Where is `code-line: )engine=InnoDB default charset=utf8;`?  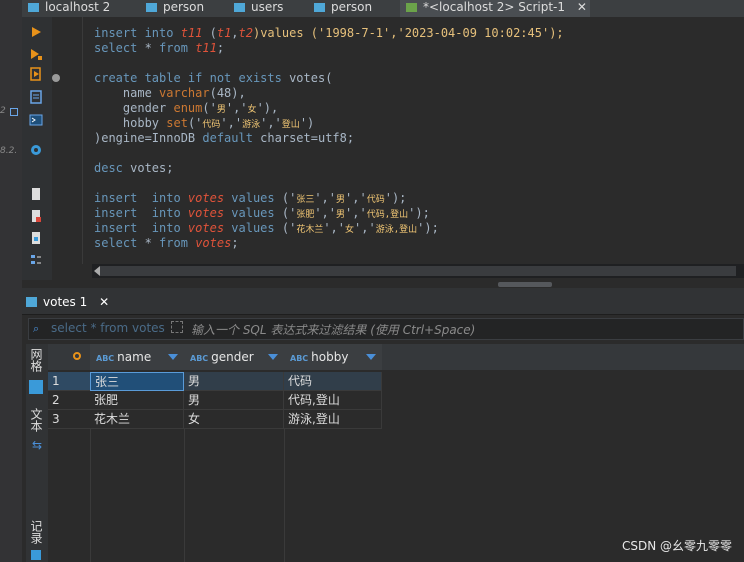 code-line: )engine=InnoDB default charset=utf8; is located at coordinates (224, 138).